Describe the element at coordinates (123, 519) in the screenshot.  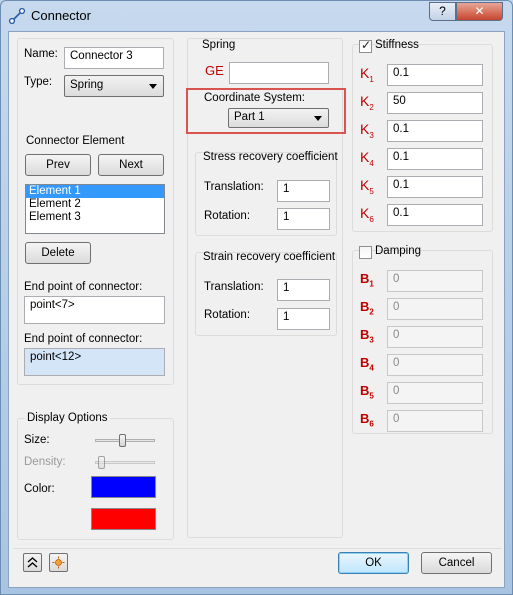
I see `color-swatch-secondary` at that location.